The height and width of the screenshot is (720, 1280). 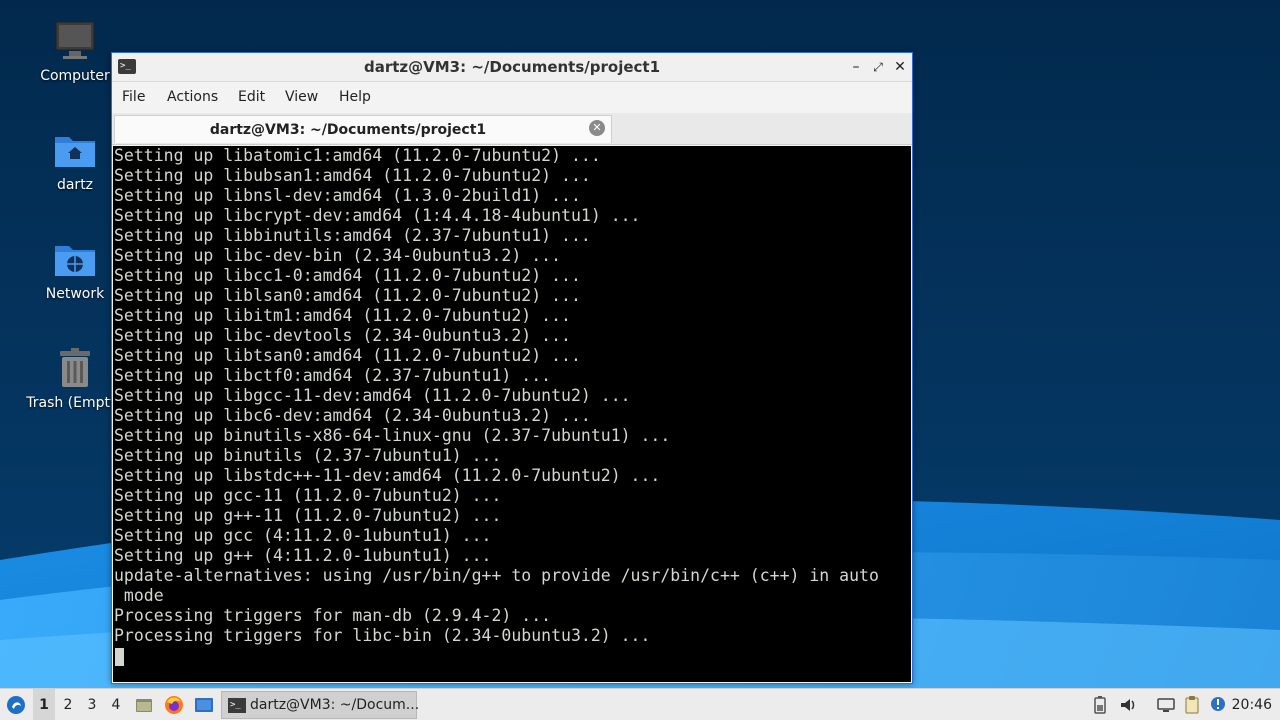 What do you see at coordinates (75, 367) in the screenshot?
I see `trash-icon` at bounding box center [75, 367].